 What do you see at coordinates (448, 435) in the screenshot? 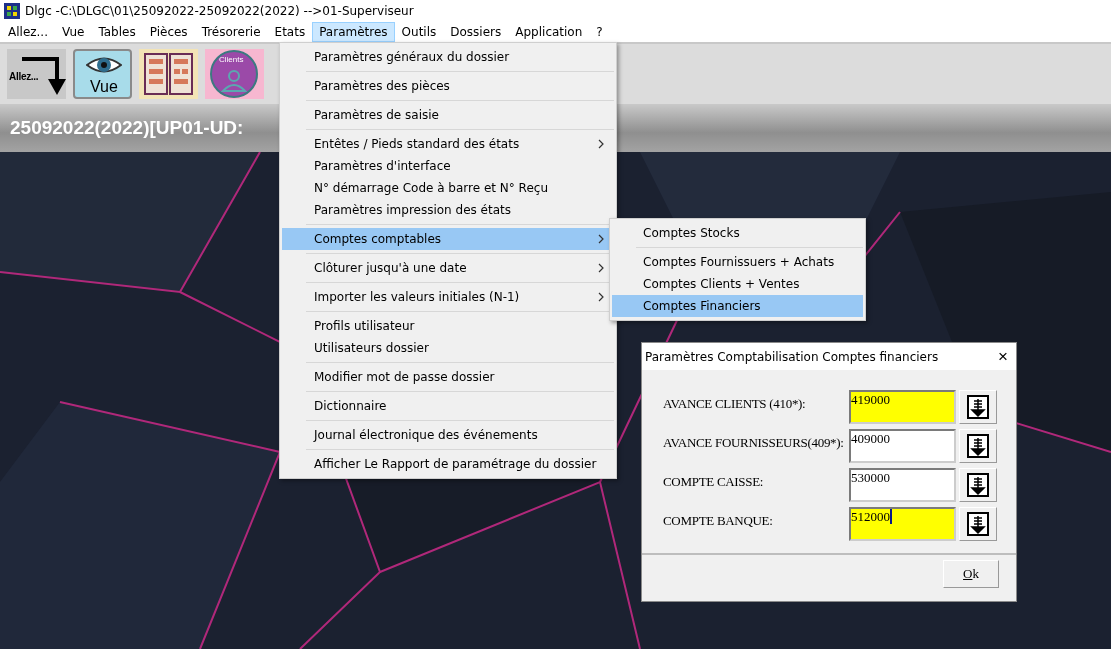
I see `menu-entry: Journal électronique des événements` at bounding box center [448, 435].